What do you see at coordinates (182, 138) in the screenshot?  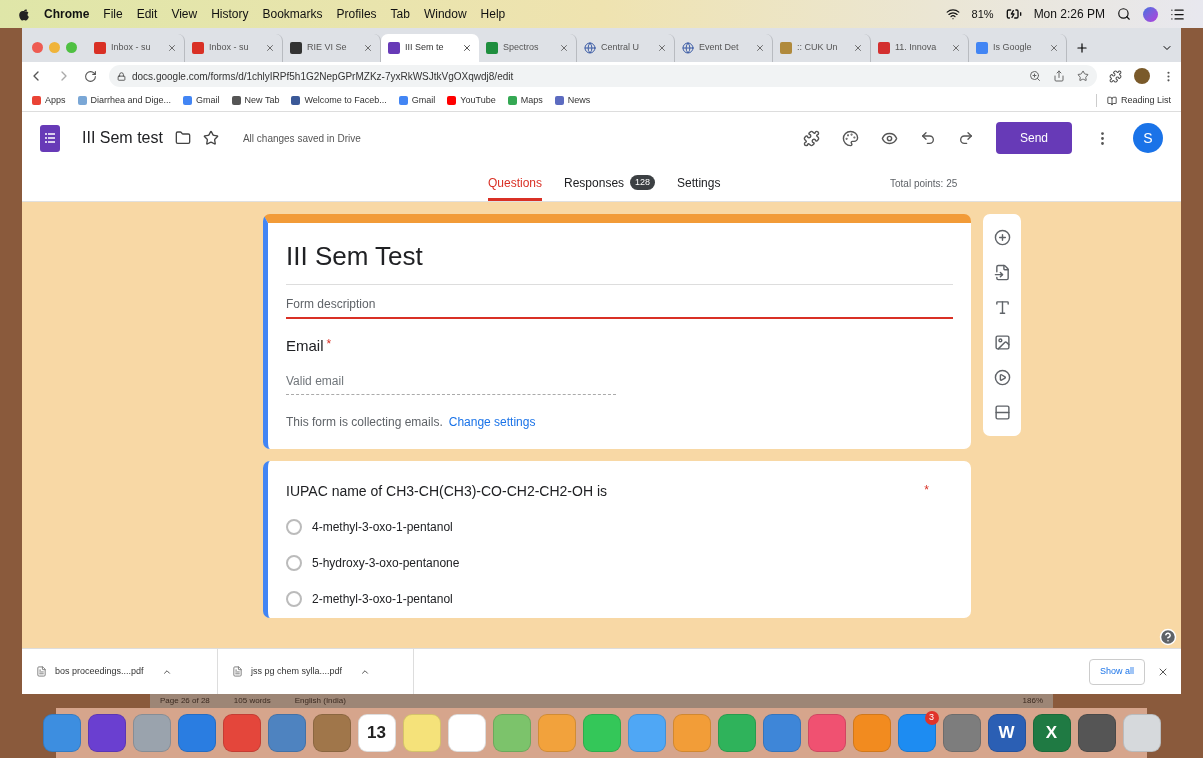 I see `folder-icon` at bounding box center [182, 138].